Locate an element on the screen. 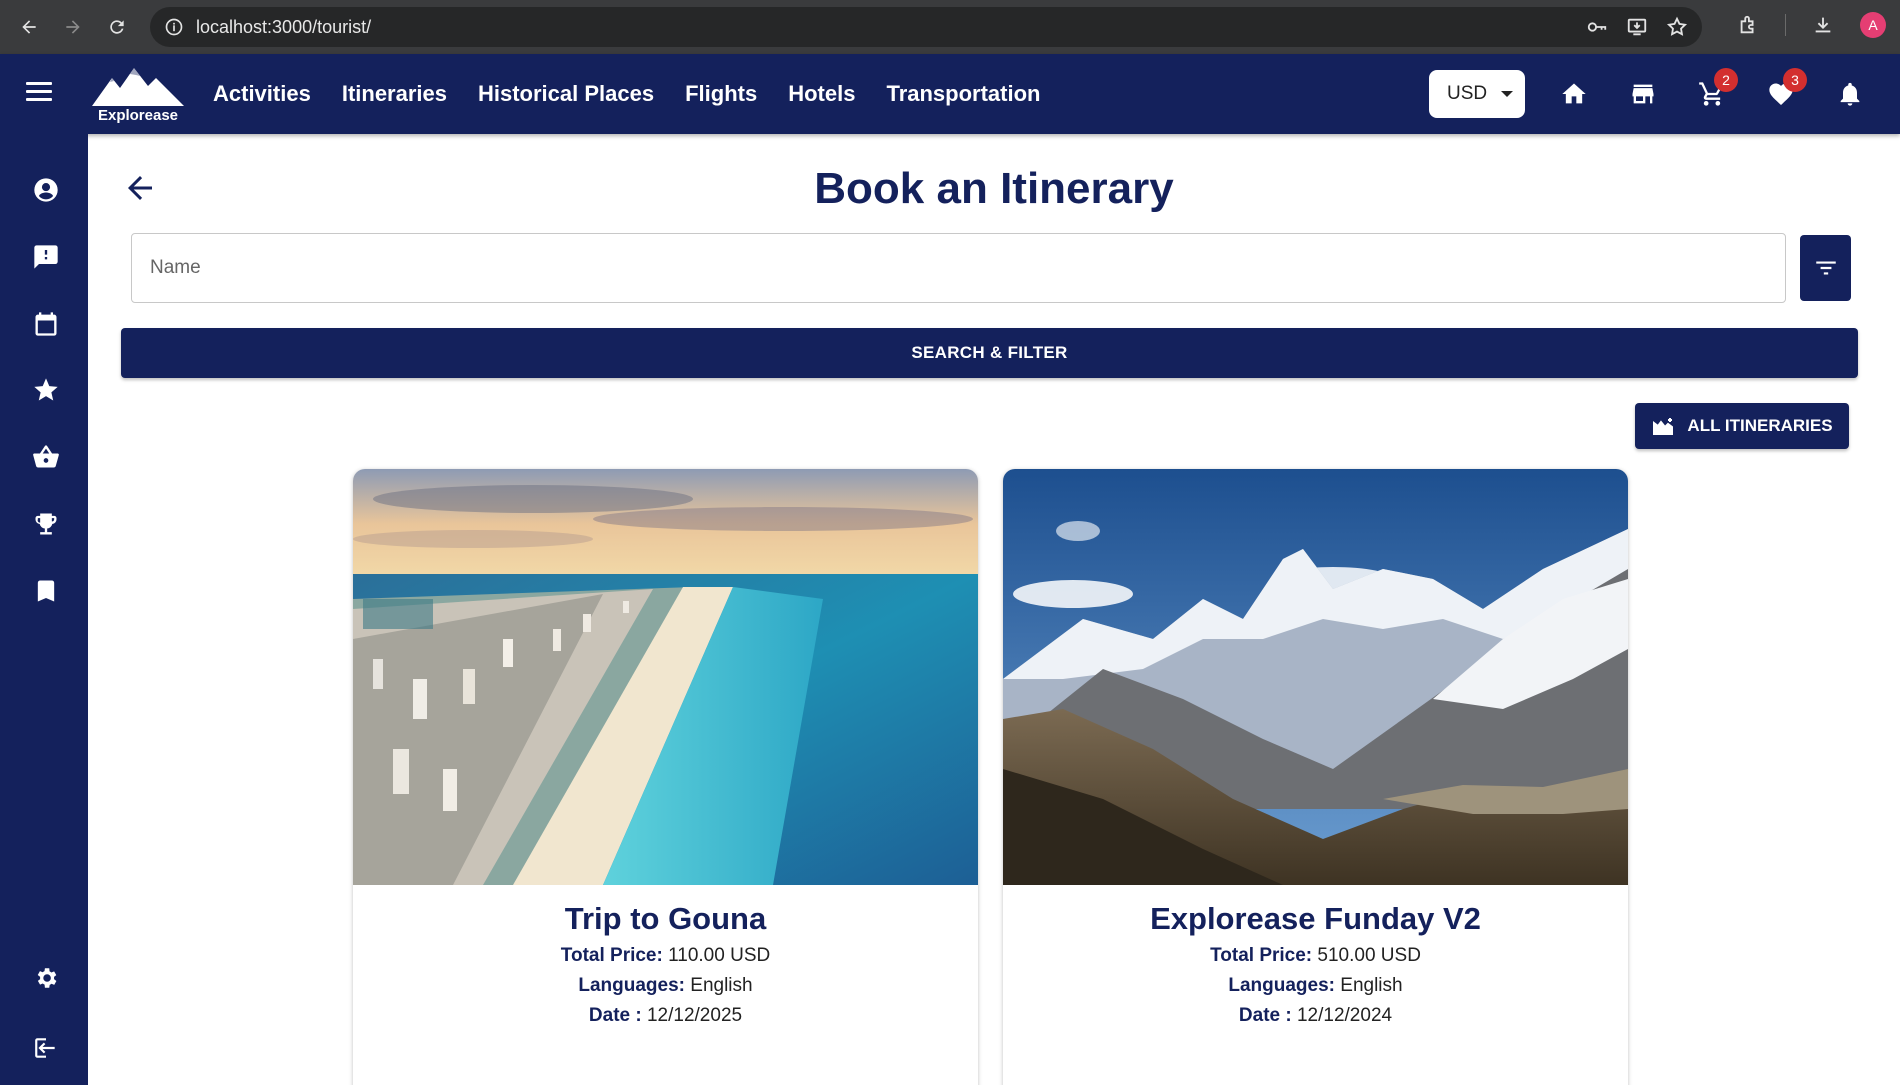 This screenshot has height=1085, width=1900. extensions-icon is located at coordinates (1748, 25).